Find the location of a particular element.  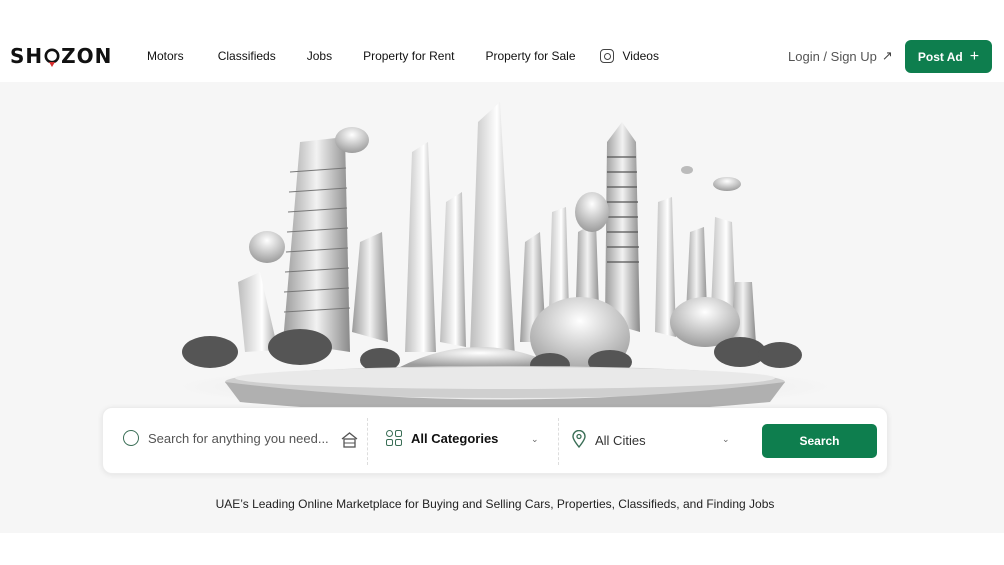

logo-text-left: SH is located at coordinates (27, 56).